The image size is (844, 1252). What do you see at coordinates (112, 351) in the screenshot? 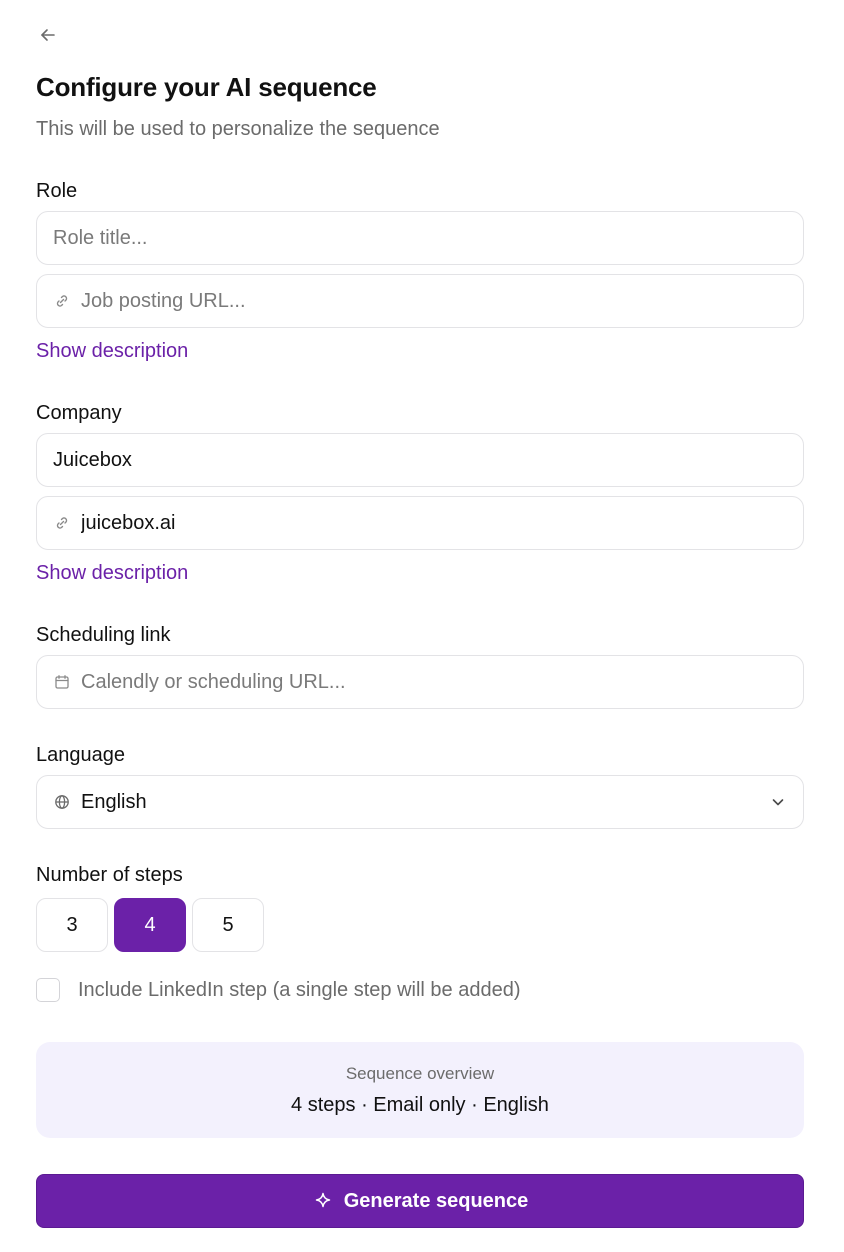
I see `role-show-description-link: Show description` at bounding box center [112, 351].